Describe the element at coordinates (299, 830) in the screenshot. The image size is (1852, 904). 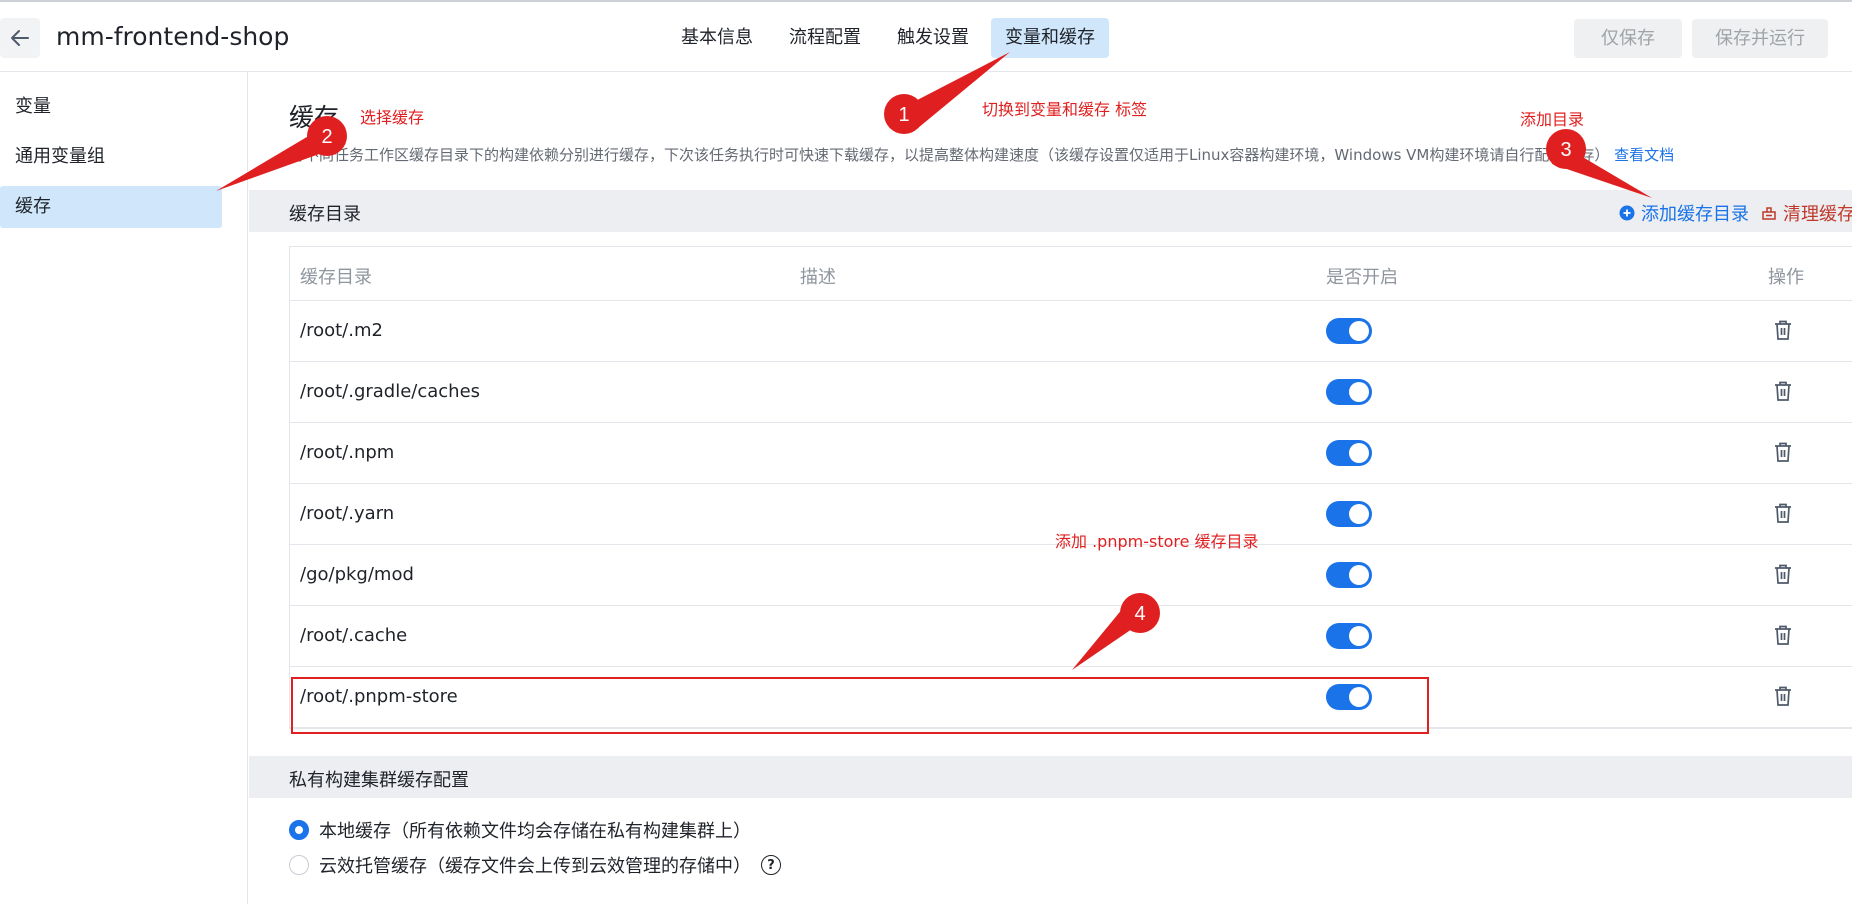
I see `radio-button-checked` at that location.